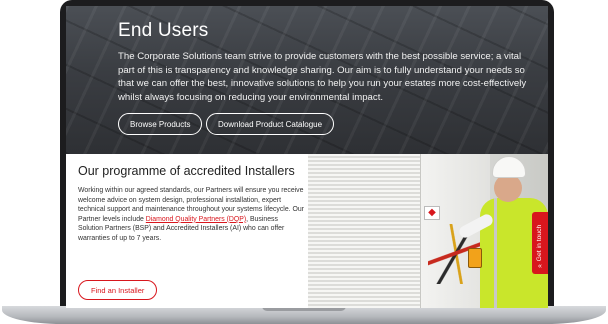  I want to click on hero-title: End Users, so click(163, 30).